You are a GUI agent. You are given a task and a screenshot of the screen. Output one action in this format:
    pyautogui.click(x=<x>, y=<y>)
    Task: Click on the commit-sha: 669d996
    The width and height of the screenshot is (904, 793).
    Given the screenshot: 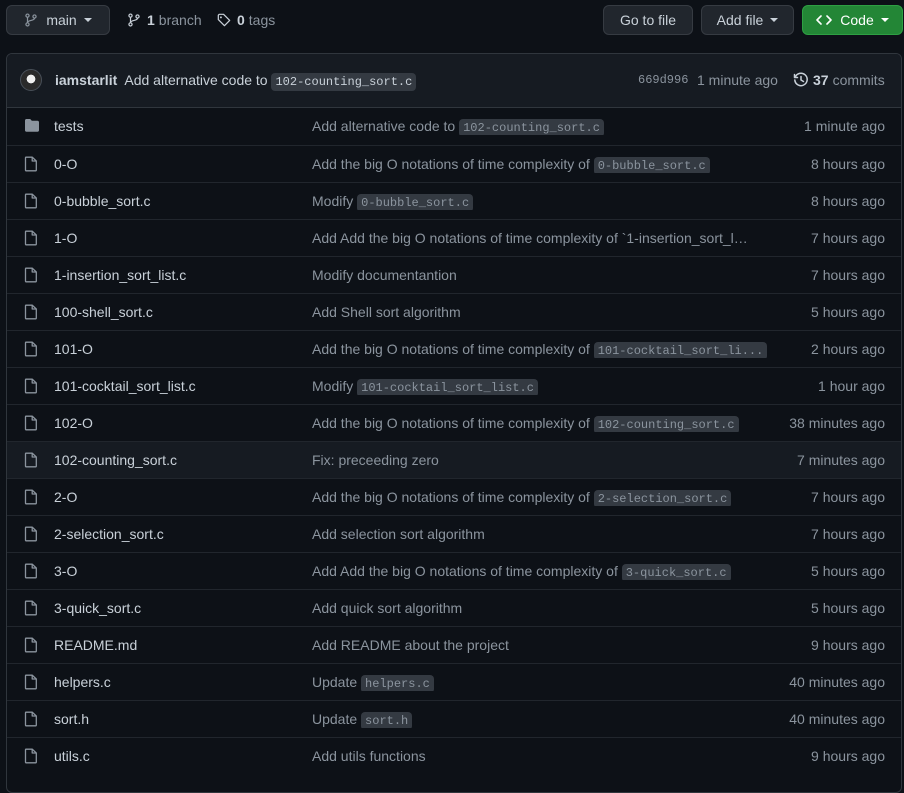 What is the action you would take?
    pyautogui.click(x=663, y=80)
    